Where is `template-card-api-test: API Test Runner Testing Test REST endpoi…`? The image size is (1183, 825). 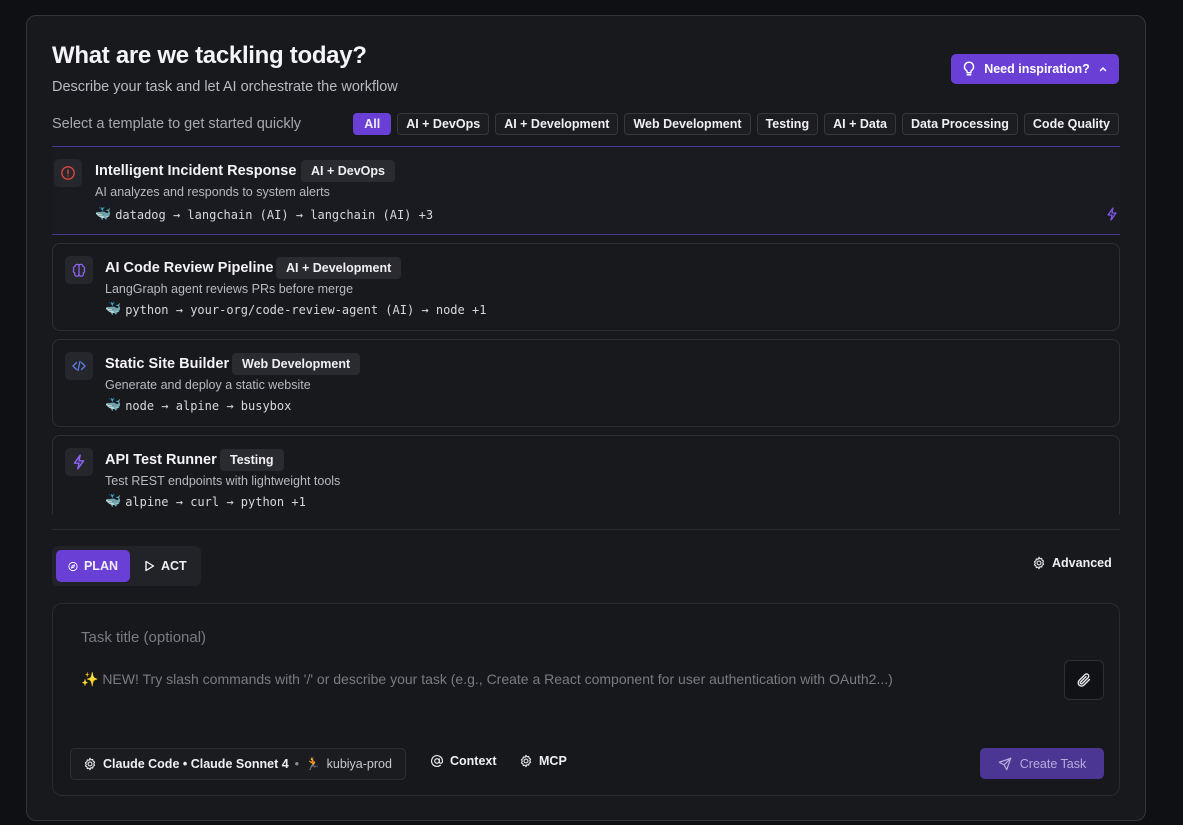 template-card-api-test: API Test Runner Testing Test REST endpoi… is located at coordinates (586, 474).